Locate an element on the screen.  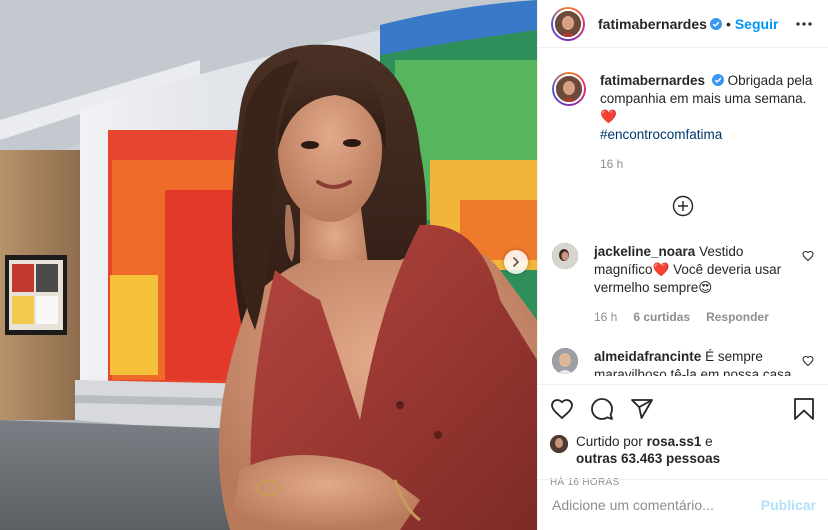
next-photo-button is located at coordinates (516, 262).